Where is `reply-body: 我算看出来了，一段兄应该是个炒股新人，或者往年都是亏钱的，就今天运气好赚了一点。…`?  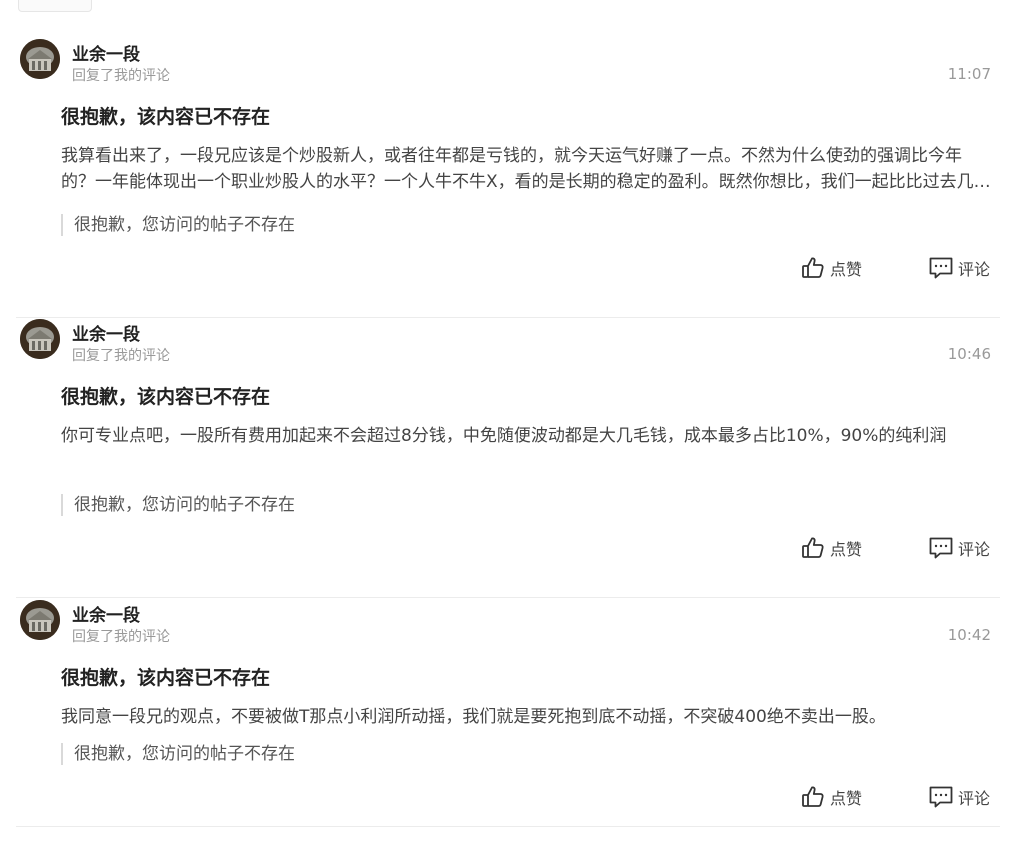
reply-body: 我算看出来了，一段兄应该是个炒股新人，或者往年都是亏钱的，就今天运气好赚了一点。… is located at coordinates (526, 169).